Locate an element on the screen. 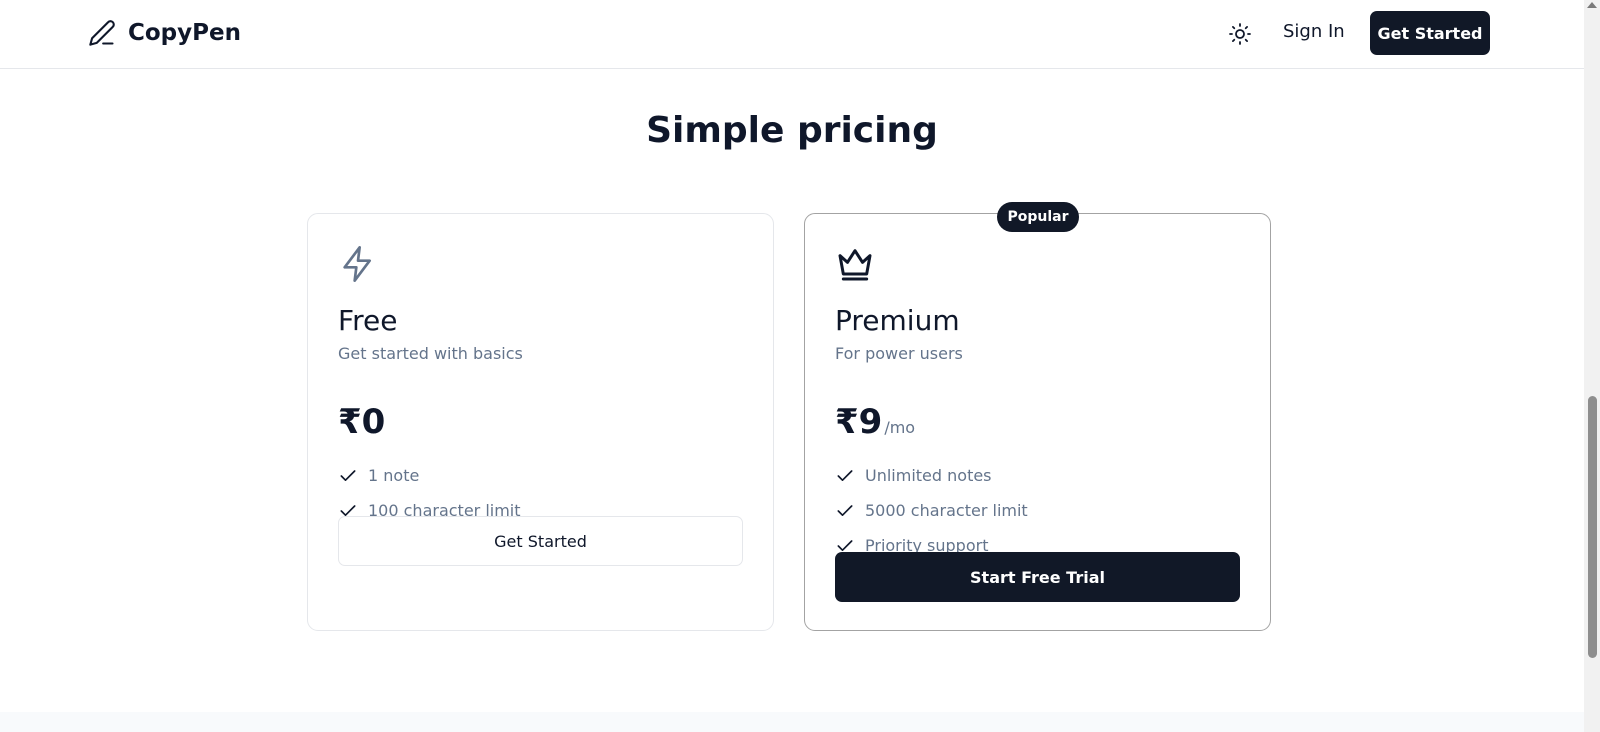 The width and height of the screenshot is (1600, 732). start-free-trial-button: Start Free Trial is located at coordinates (1037, 577).